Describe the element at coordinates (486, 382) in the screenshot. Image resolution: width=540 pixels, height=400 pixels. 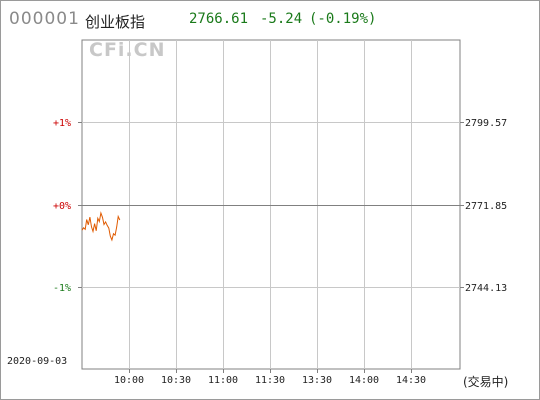
I see `trading-status: (交易中)` at that location.